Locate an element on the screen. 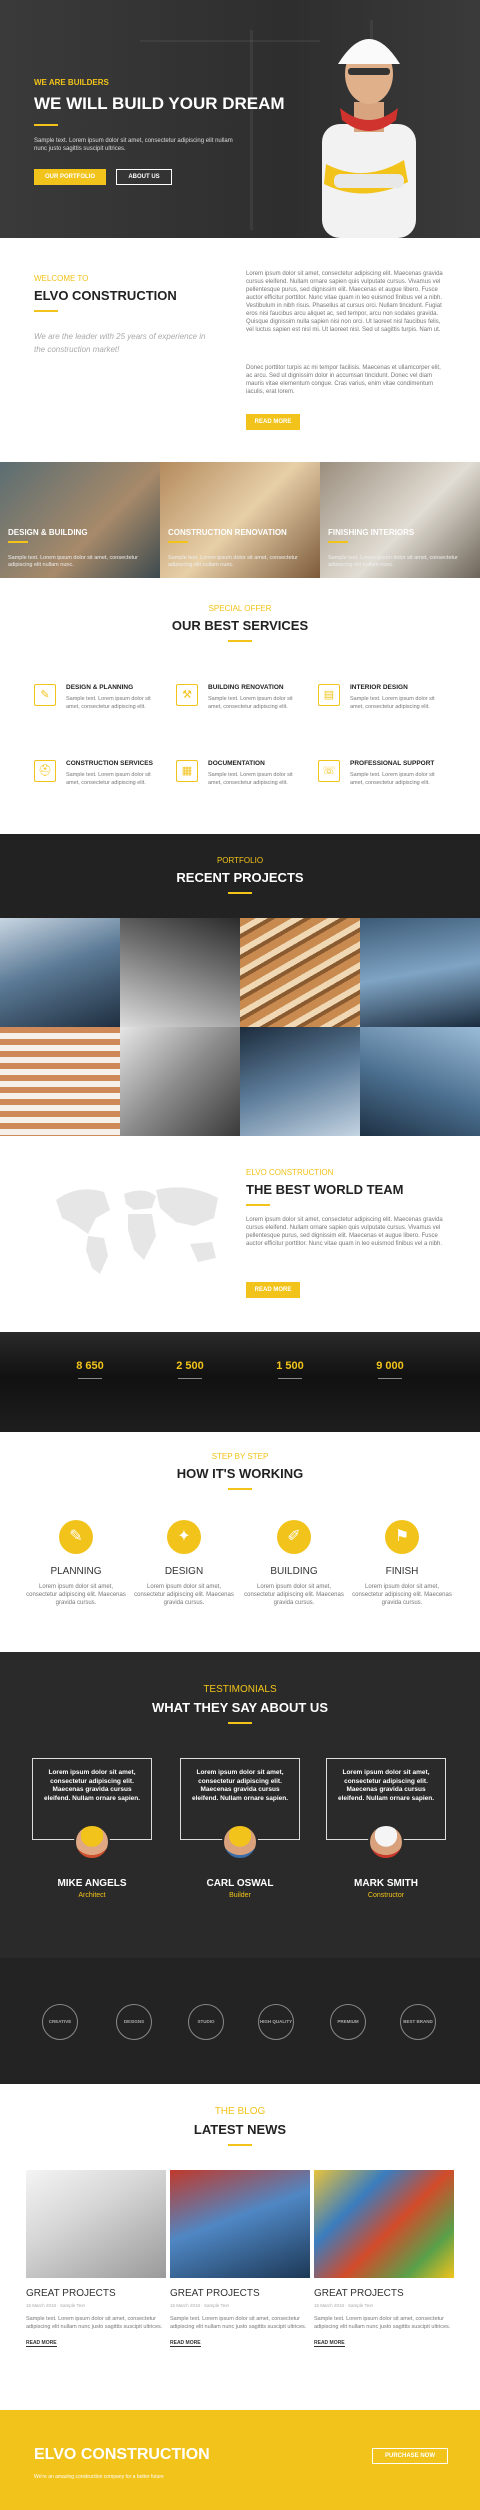  about-eyebrow: WELCOME TO is located at coordinates (61, 278).